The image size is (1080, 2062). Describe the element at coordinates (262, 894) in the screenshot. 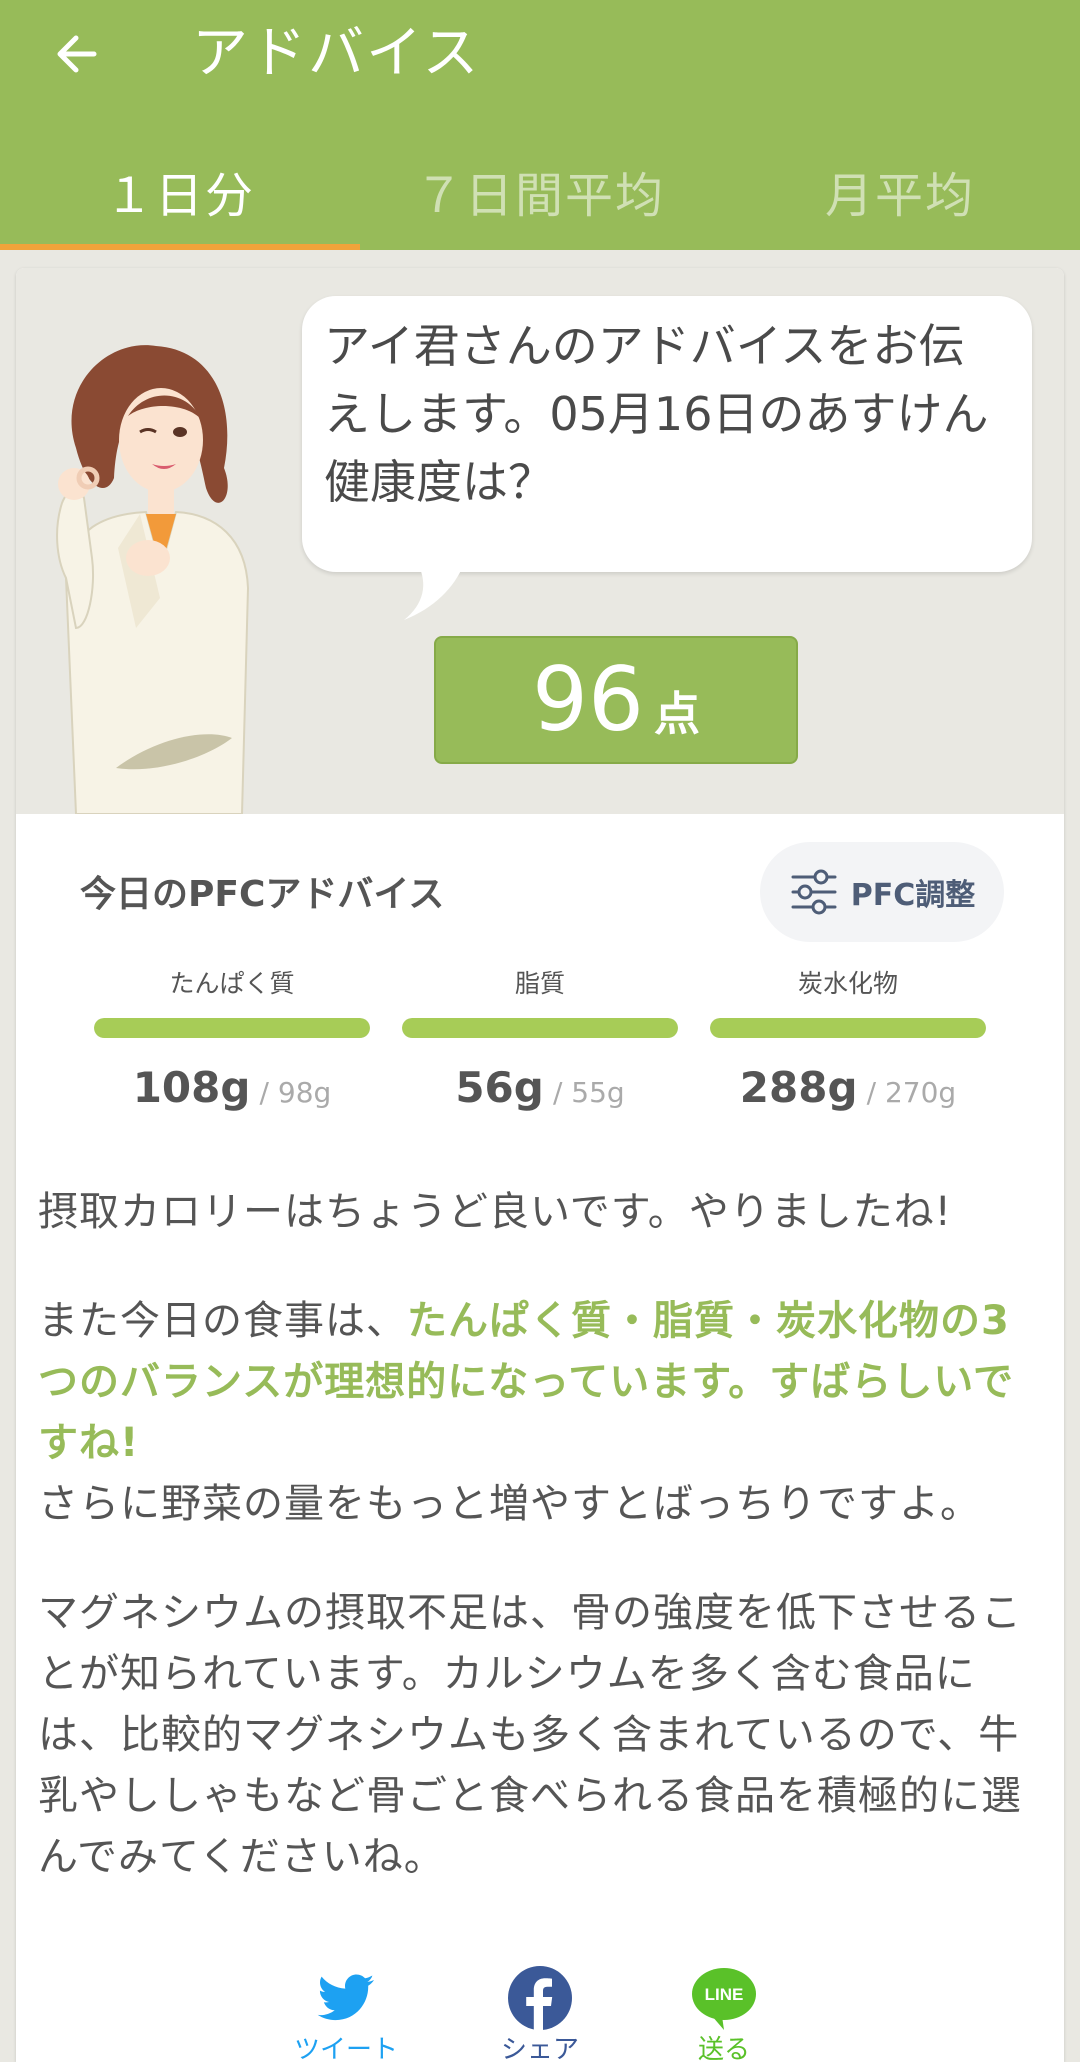

I see `pfc-section-title: 今日のPFCアドバイス` at that location.